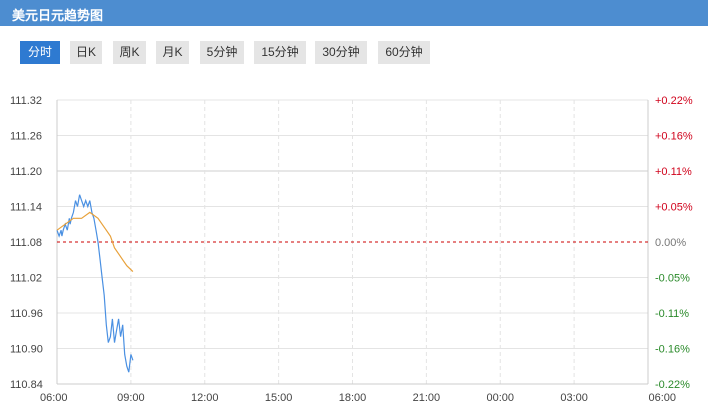 The width and height of the screenshot is (708, 417). Describe the element at coordinates (673, 172) in the screenshot. I see `pct-tick-label: +0.11%` at that location.